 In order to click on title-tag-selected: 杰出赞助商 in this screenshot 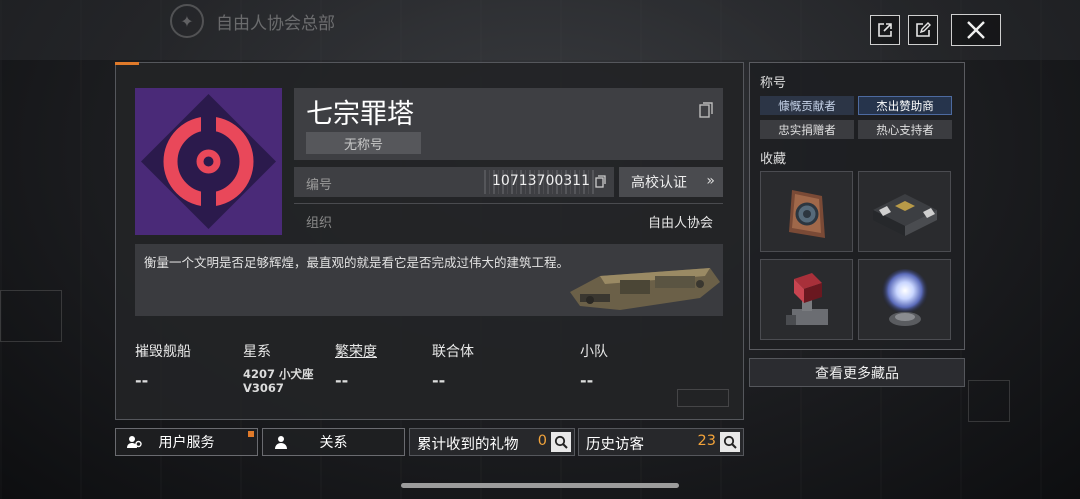, I will do `click(905, 105)`.